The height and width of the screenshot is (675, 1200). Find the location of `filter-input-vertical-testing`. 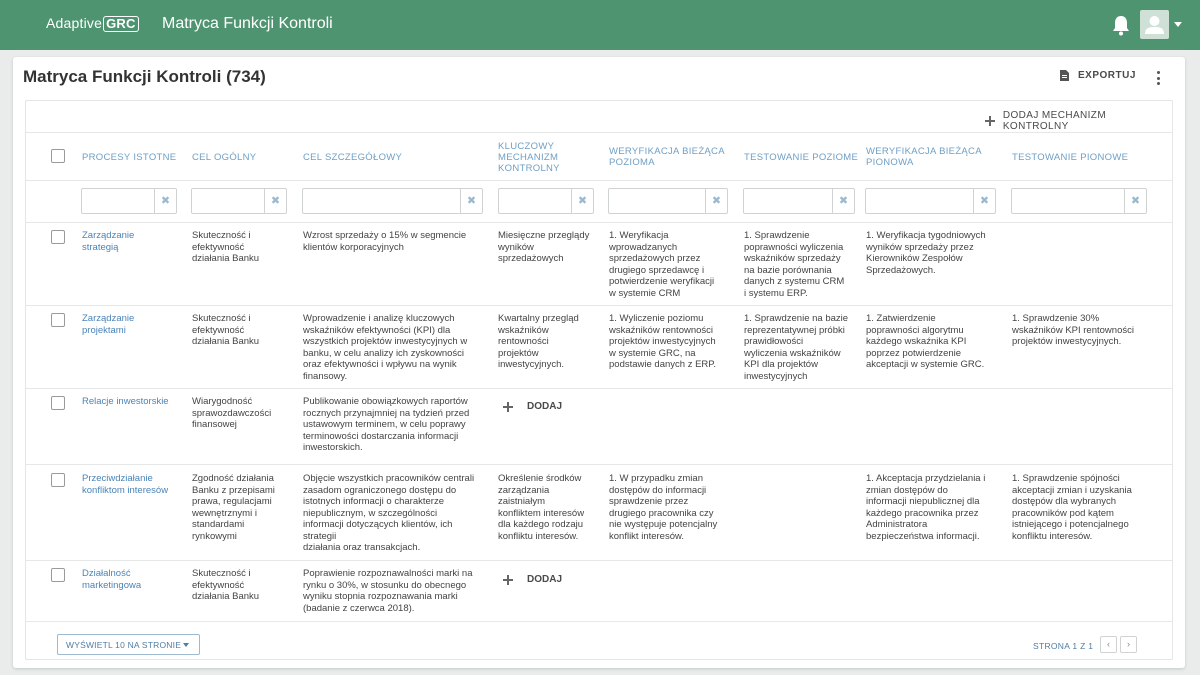

filter-input-vertical-testing is located at coordinates (1068, 201).